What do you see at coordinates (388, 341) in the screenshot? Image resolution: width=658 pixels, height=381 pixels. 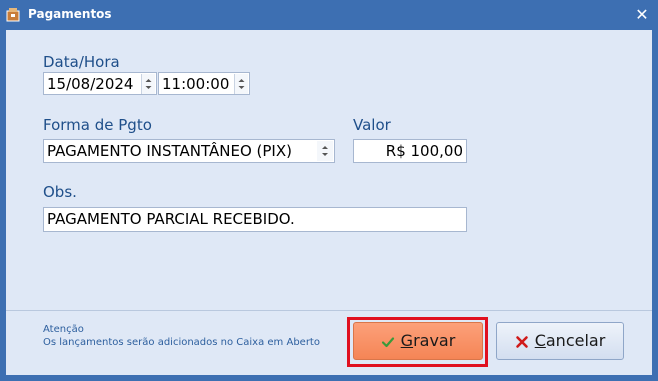 I see `check-icon` at bounding box center [388, 341].